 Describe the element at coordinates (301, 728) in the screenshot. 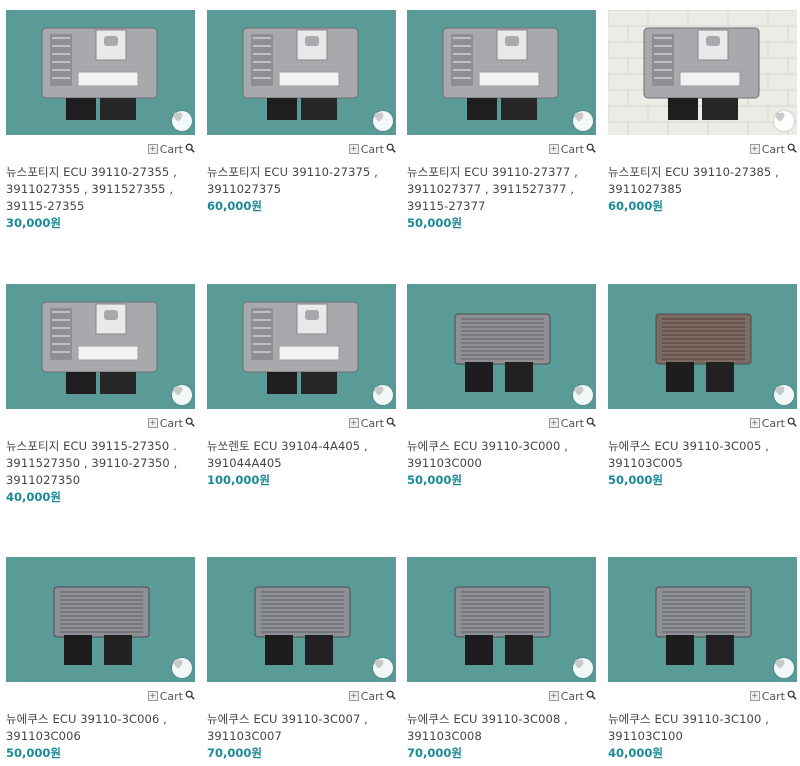

I see `product-title: 뉴에쿠스 ECU 39110-3C007 , 391103C007` at that location.